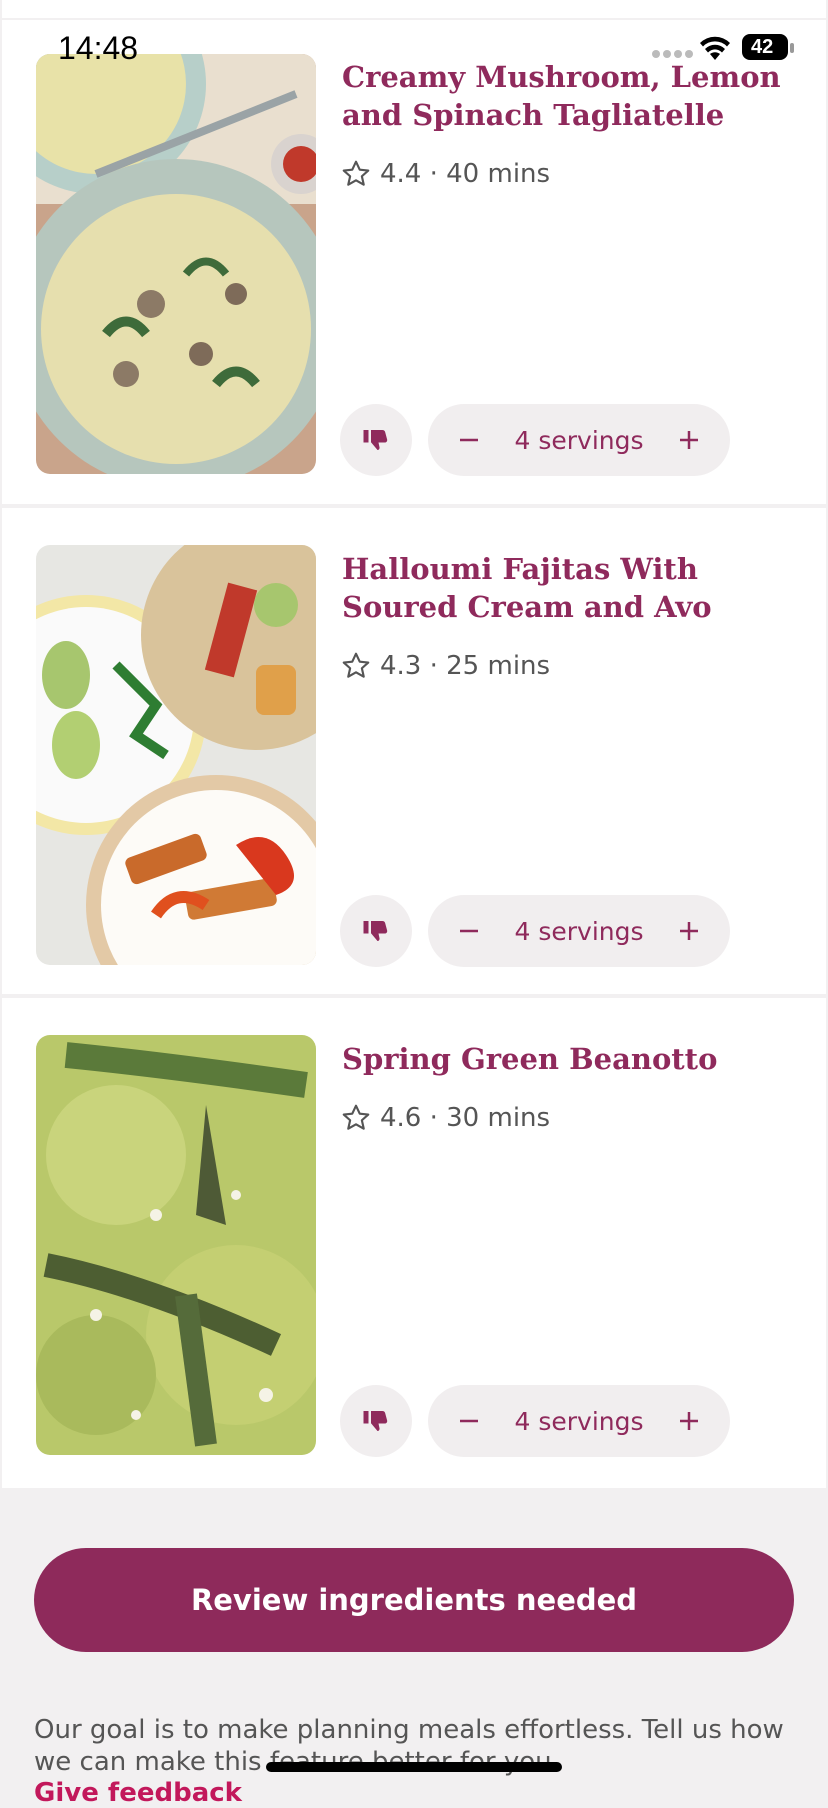 The height and width of the screenshot is (1808, 828). What do you see at coordinates (176, 1245) in the screenshot?
I see `beanotto-dish-image` at bounding box center [176, 1245].